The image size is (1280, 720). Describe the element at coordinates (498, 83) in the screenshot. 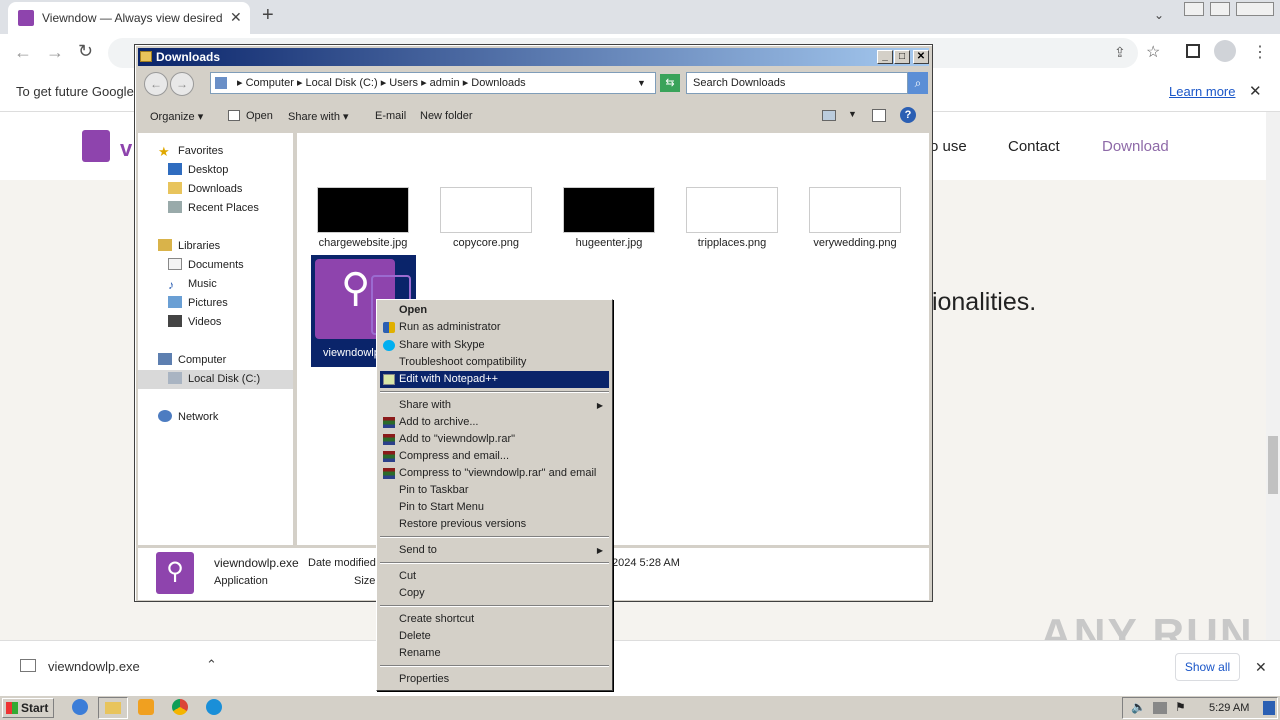

I see `breadcrumb-downloads: Downloads` at that location.